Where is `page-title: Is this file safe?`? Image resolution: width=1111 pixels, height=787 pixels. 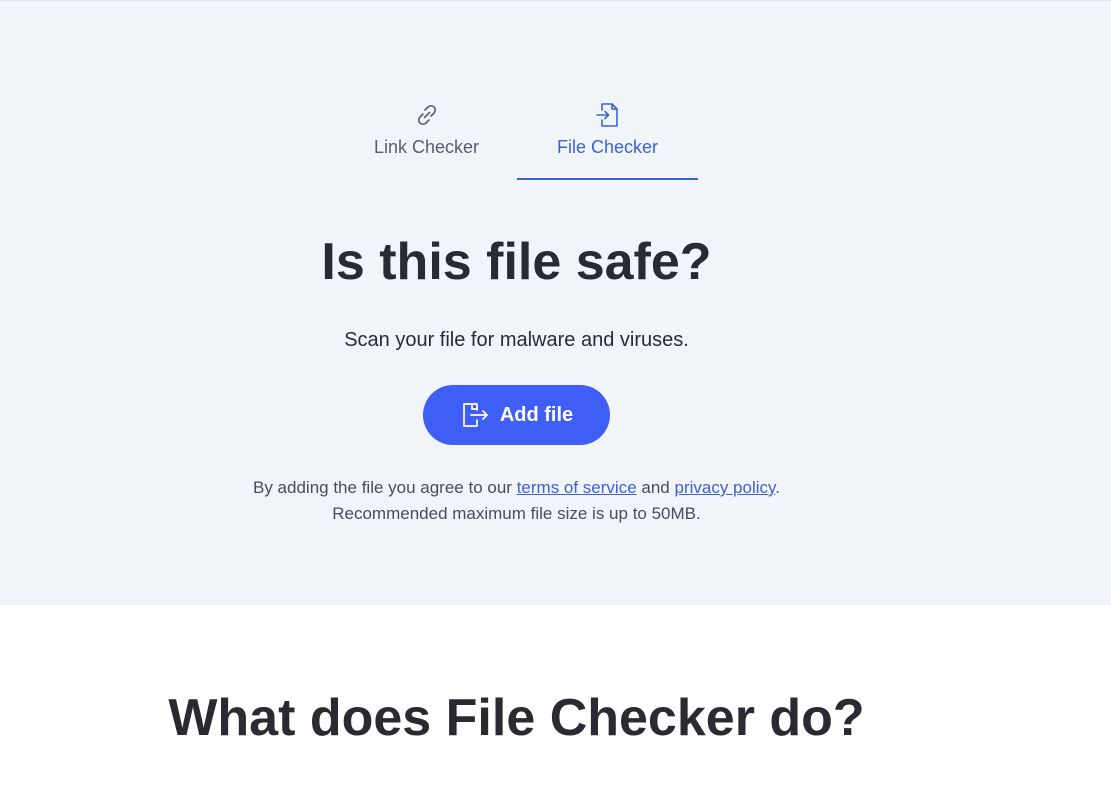 page-title: Is this file safe? is located at coordinates (516, 262).